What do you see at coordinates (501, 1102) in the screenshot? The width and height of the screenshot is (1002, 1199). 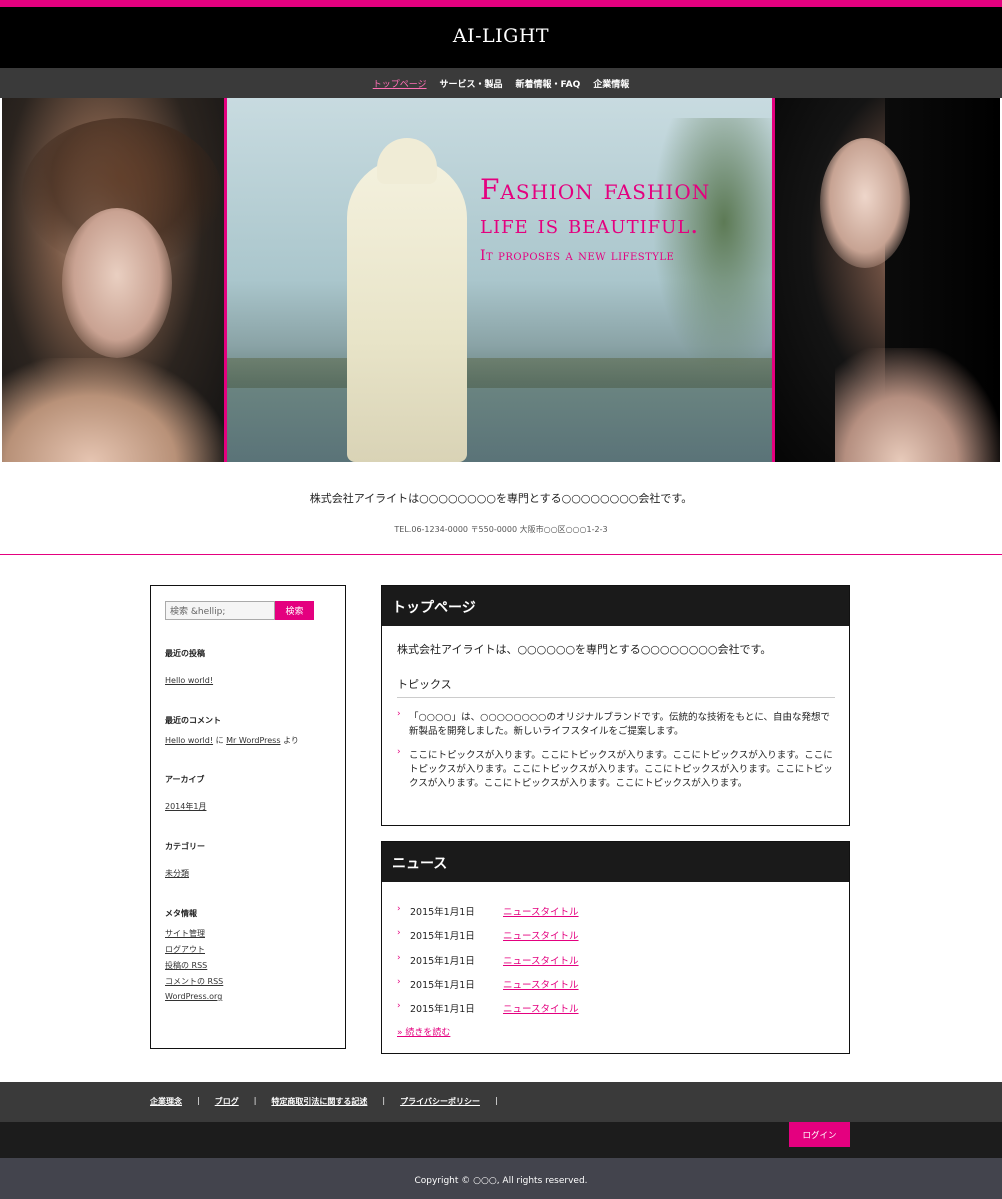 I see `footer-nav: 企業理念 | ブログ | 特定商取引法に関する記述 | プライバシーポリシー |` at bounding box center [501, 1102].